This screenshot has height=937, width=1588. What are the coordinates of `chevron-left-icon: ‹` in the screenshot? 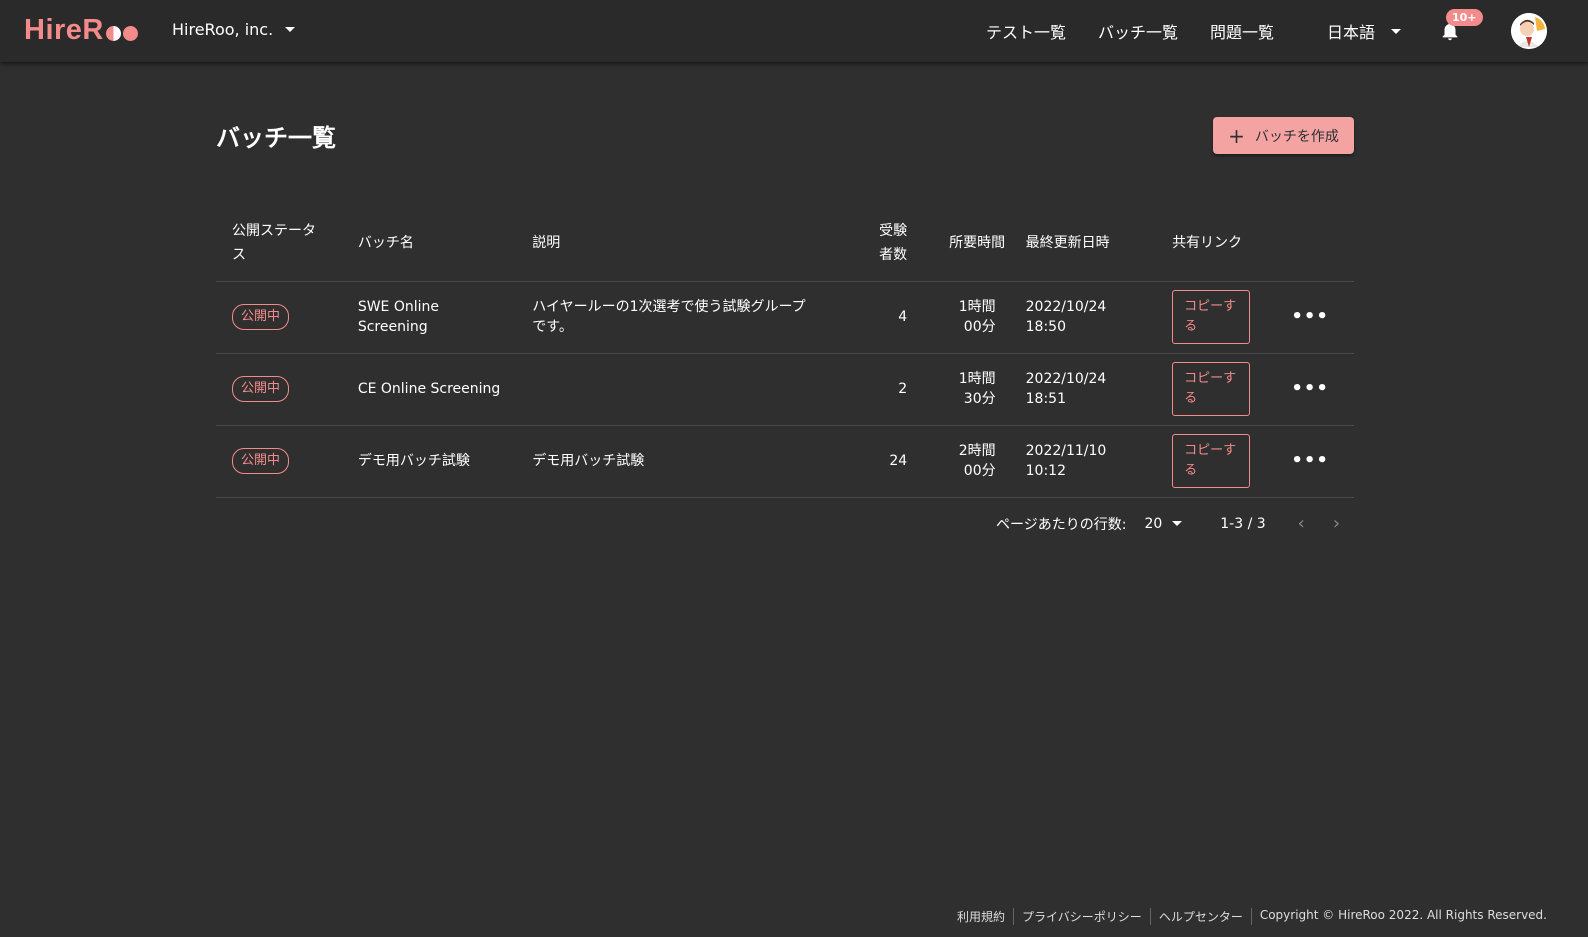 It's located at (1301, 523).